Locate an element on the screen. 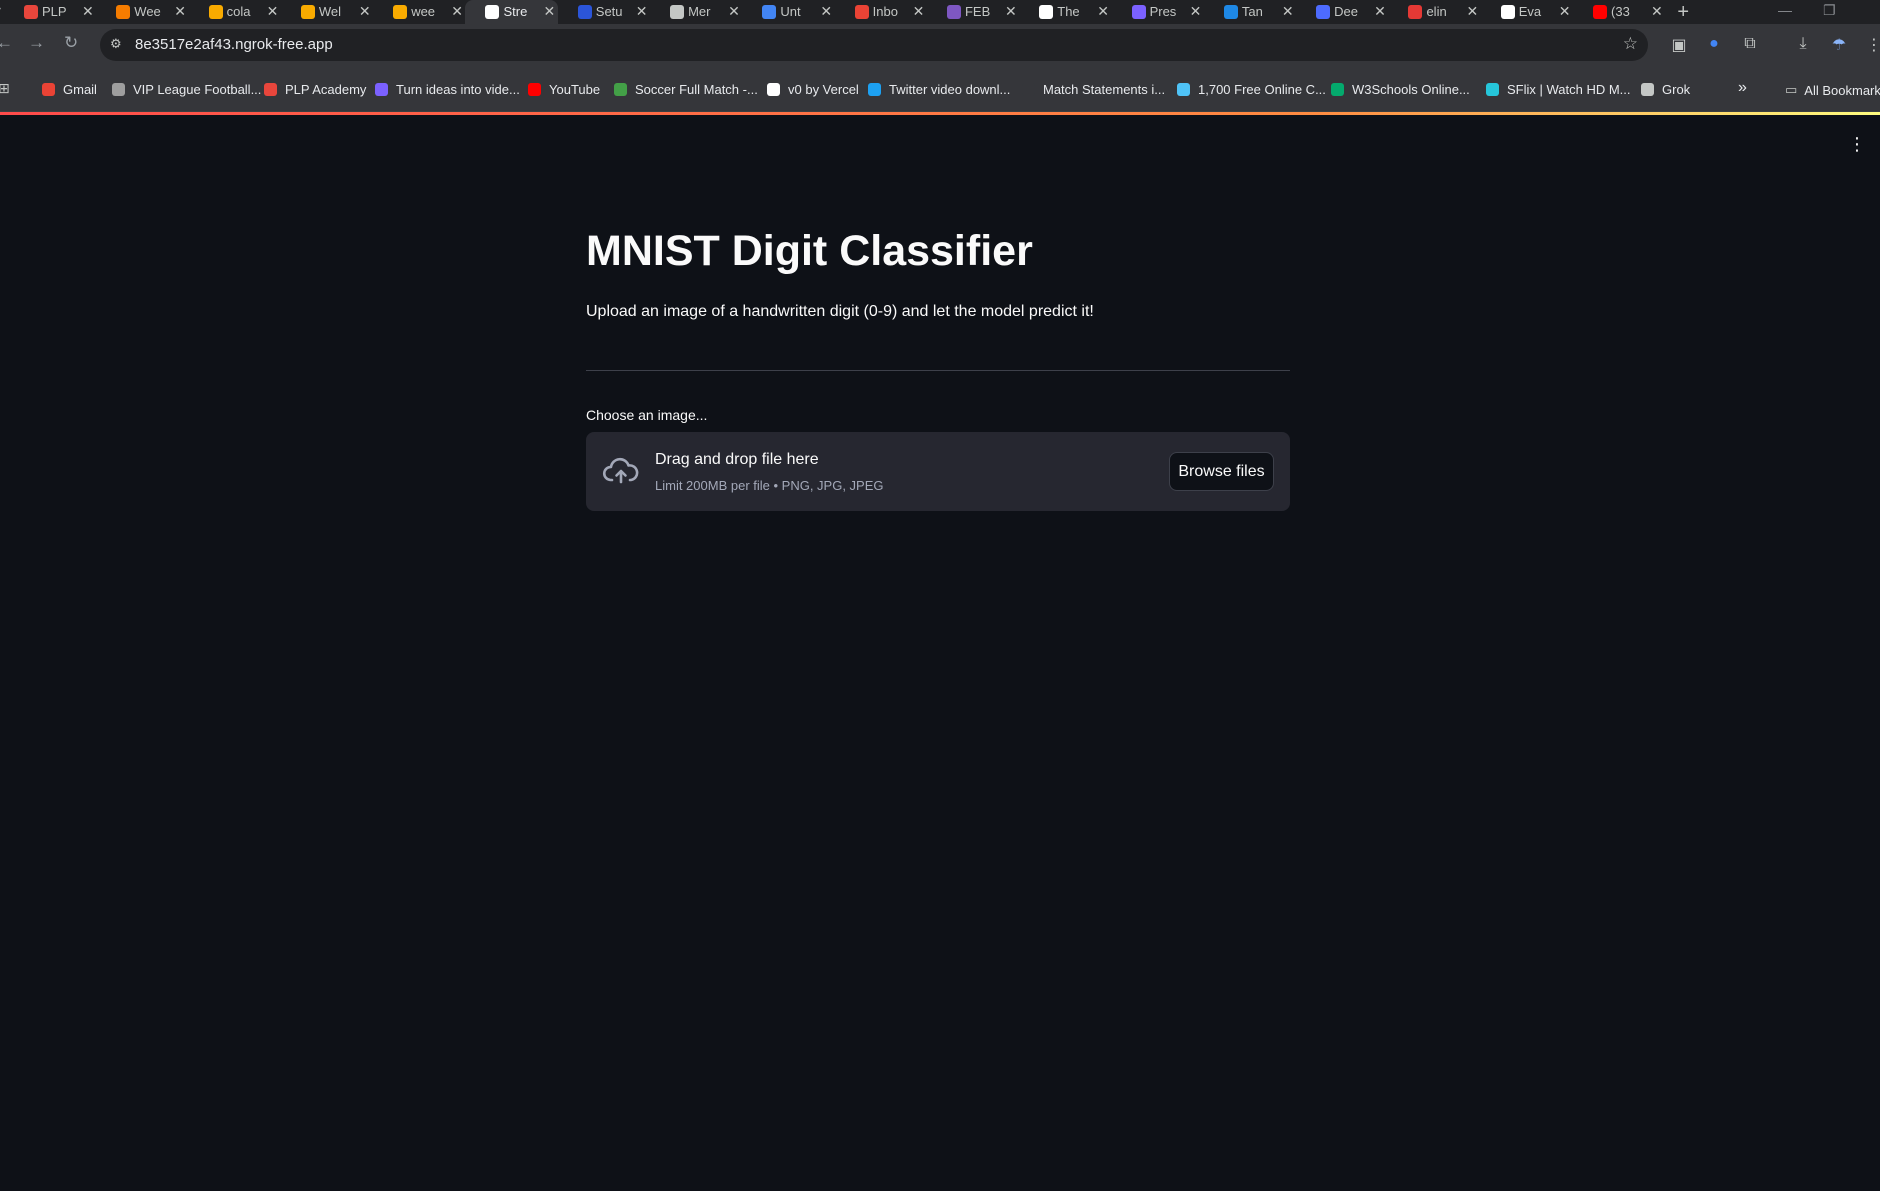 Image resolution: width=1880 pixels, height=1191 pixels. browser-tab: Setu ✕ is located at coordinates (604, 12).